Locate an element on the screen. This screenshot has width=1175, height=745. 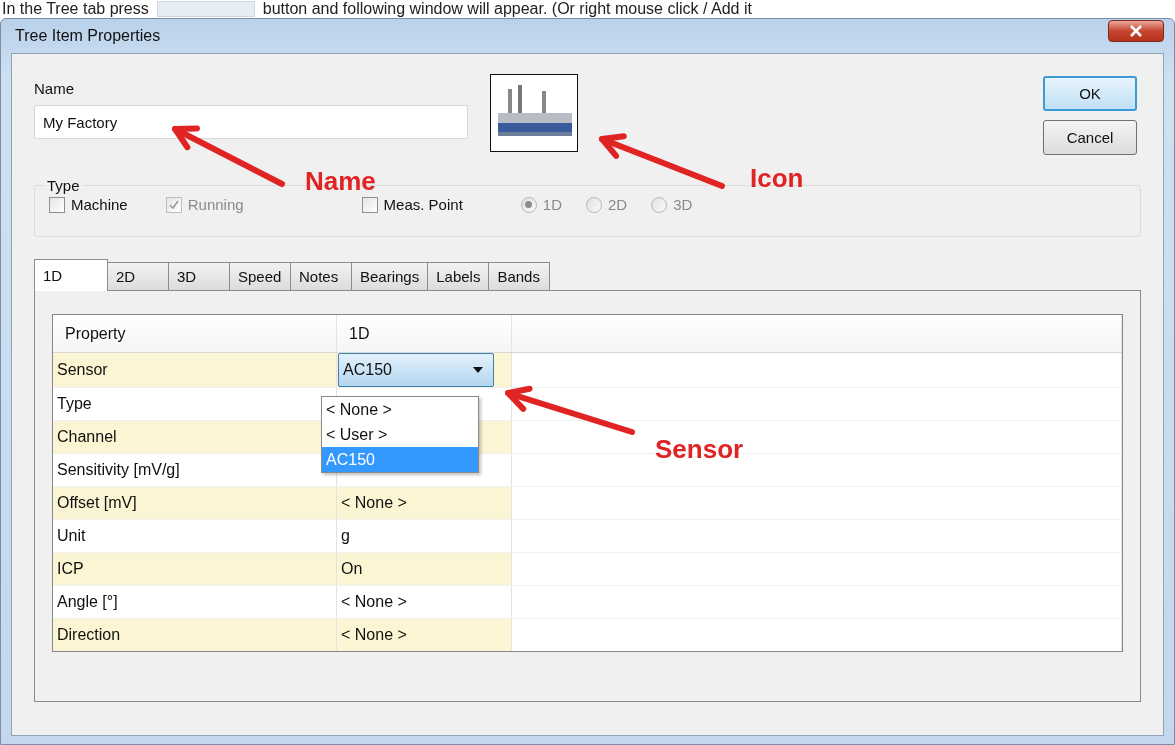
tab: Speed is located at coordinates (260, 276).